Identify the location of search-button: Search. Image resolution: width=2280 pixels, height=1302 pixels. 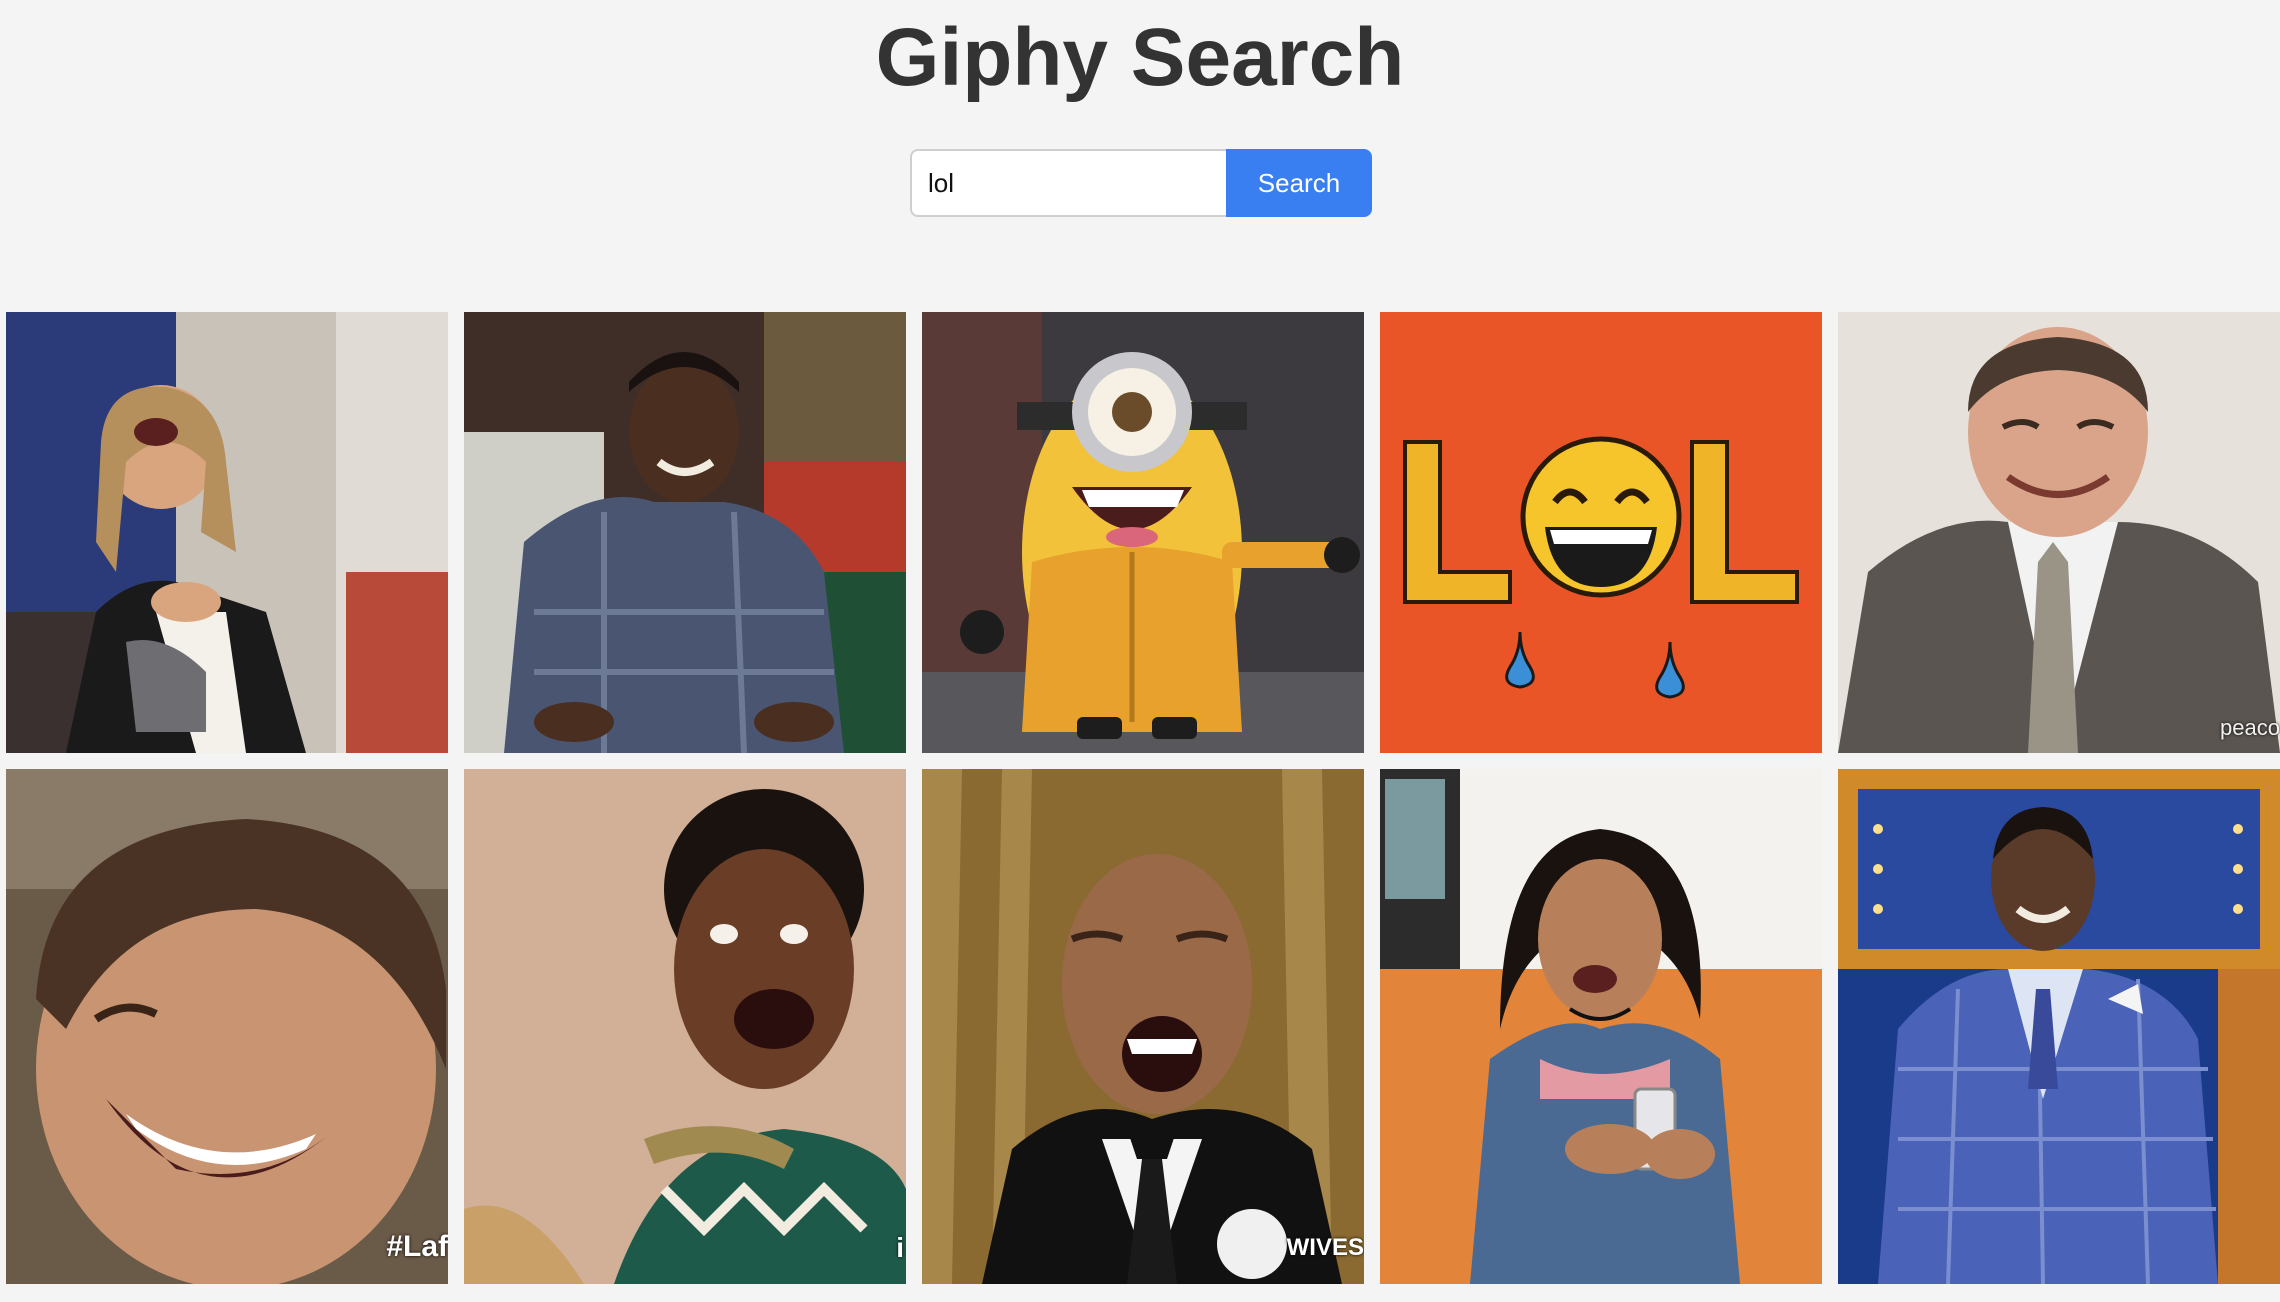
(1299, 183).